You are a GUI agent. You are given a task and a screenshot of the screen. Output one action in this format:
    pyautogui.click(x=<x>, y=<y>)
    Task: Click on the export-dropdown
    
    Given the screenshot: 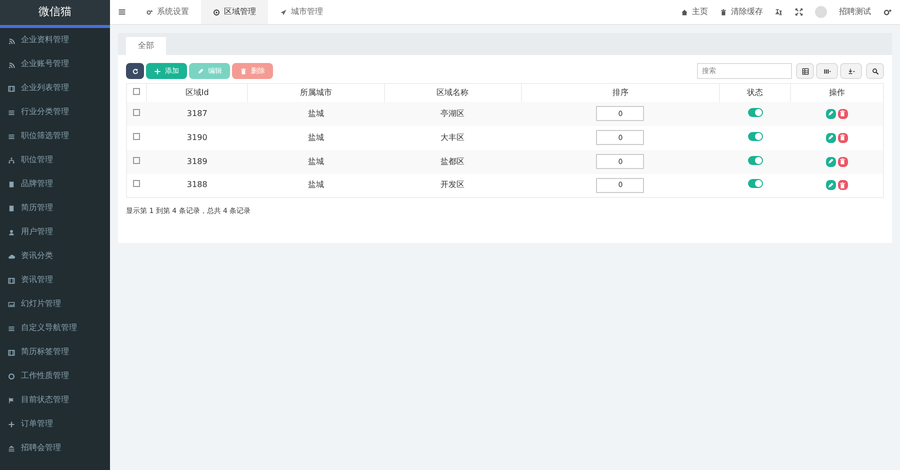 What is the action you would take?
    pyautogui.click(x=851, y=71)
    